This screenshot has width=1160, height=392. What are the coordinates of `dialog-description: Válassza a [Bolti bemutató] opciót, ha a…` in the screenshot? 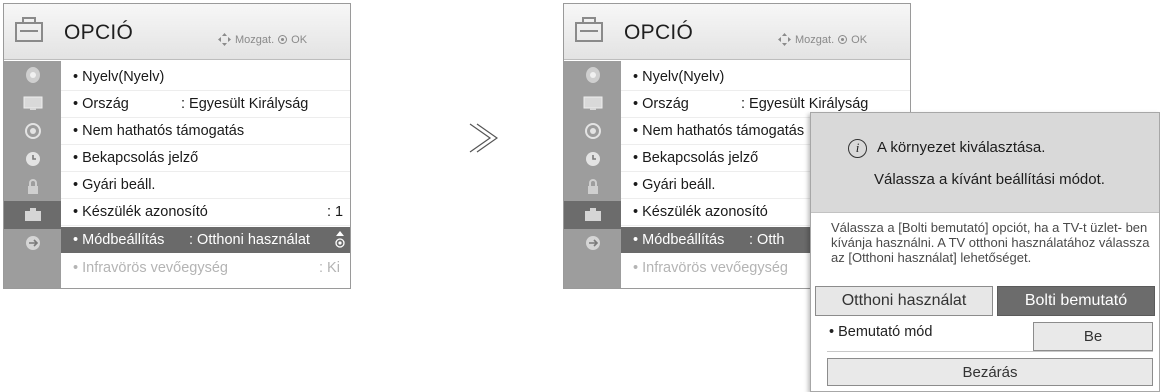 It's located at (990, 242).